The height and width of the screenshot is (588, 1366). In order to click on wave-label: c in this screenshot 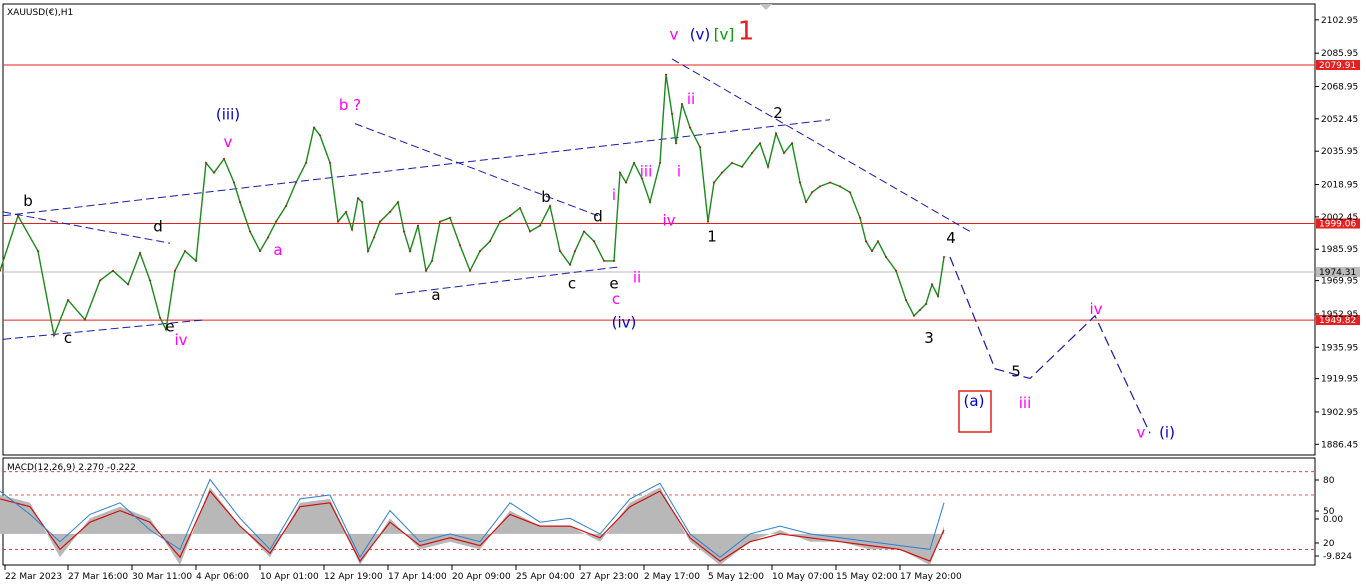, I will do `click(572, 283)`.